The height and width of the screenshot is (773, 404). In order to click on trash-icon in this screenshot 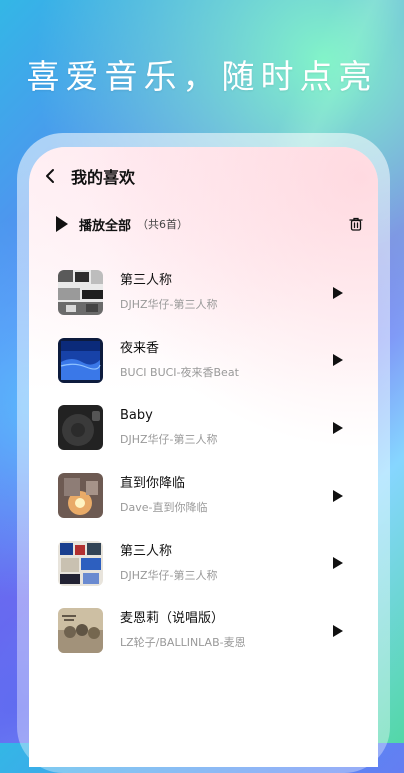, I will do `click(356, 224)`.